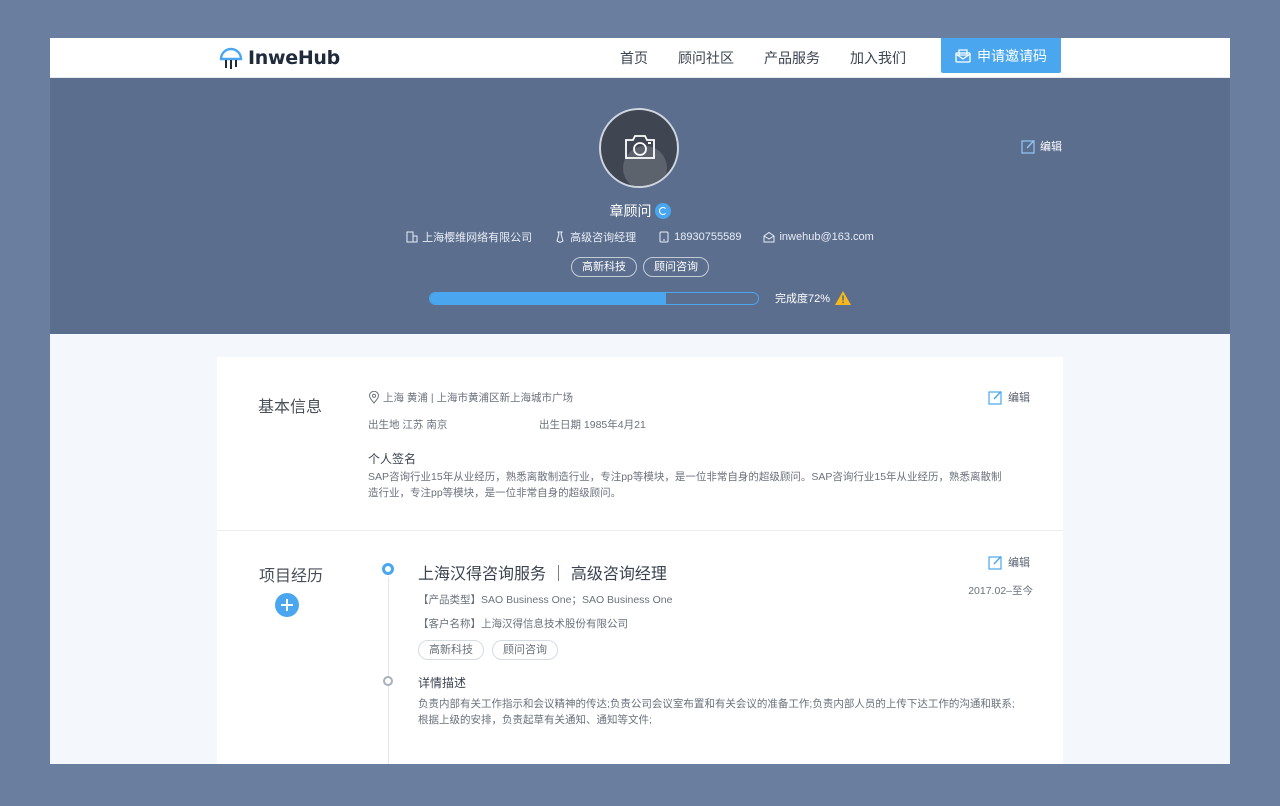 This screenshot has width=1280, height=806. I want to click on basic-info-edit-button: 编辑, so click(1009, 397).